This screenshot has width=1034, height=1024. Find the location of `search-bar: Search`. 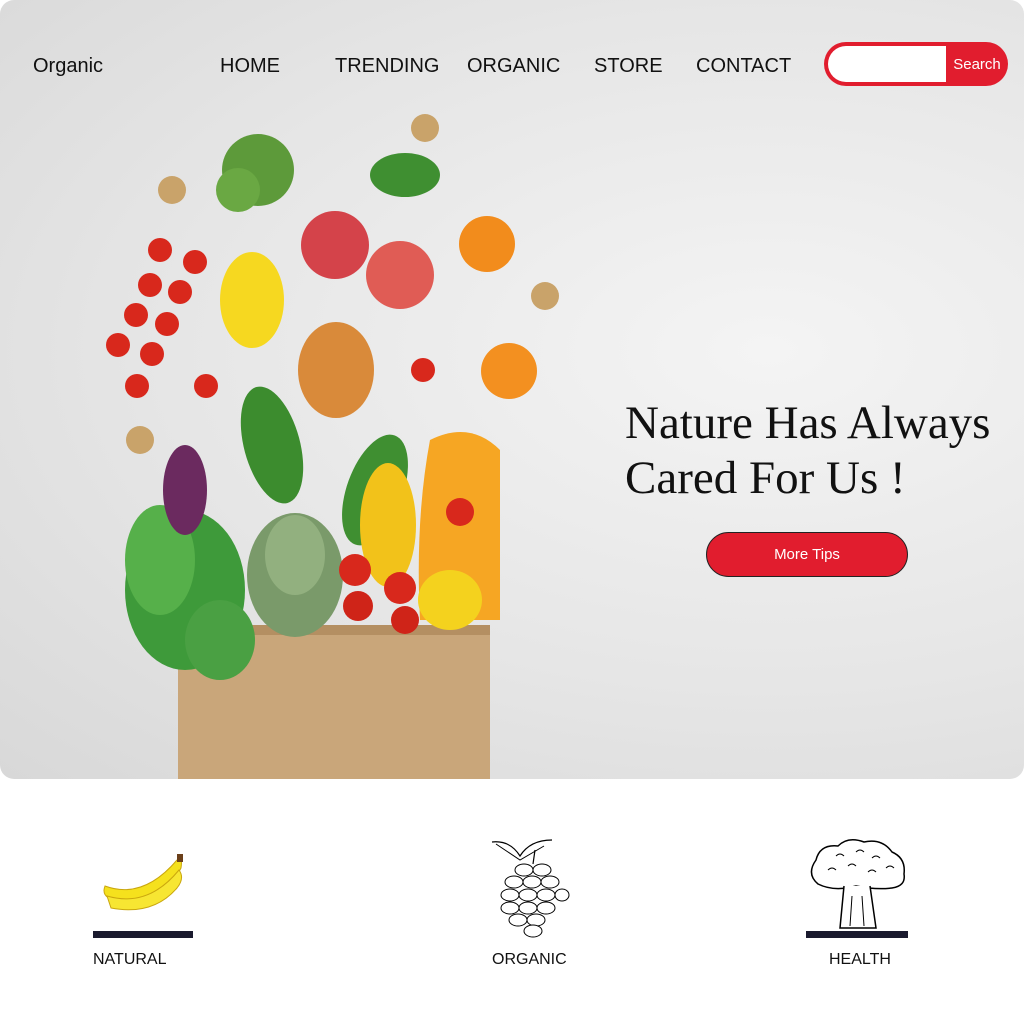

search-bar: Search is located at coordinates (916, 64).